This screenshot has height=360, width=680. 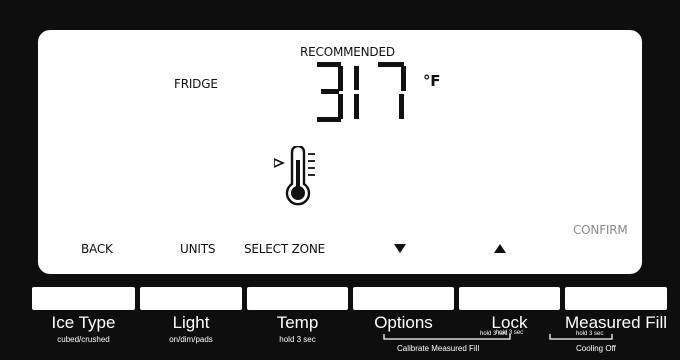 What do you see at coordinates (294, 176) in the screenshot?
I see `thermometer-icon` at bounding box center [294, 176].